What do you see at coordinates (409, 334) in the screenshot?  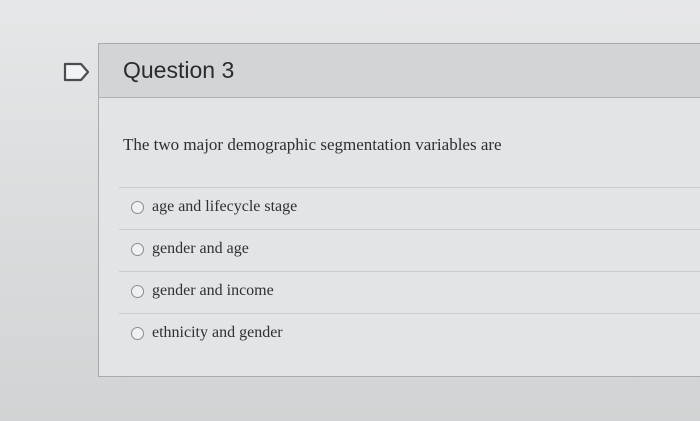 I see `answer-option-4: ethnicity and gender` at bounding box center [409, 334].